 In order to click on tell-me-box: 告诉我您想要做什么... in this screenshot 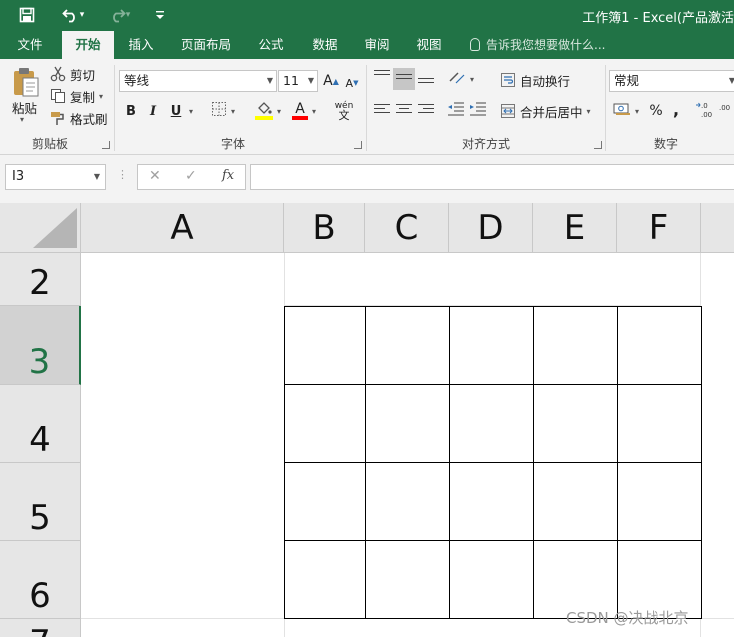, I will do `click(537, 45)`.